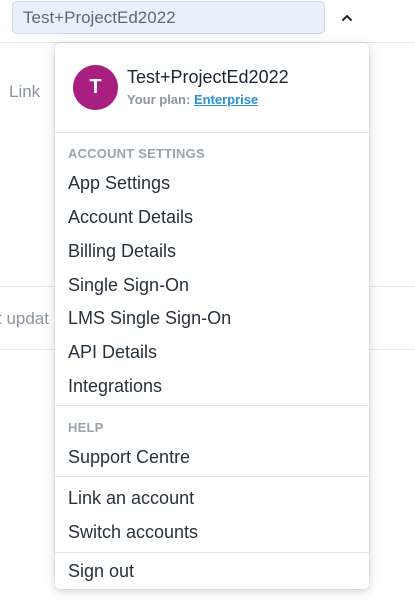 The height and width of the screenshot is (603, 415). Describe the element at coordinates (131, 498) in the screenshot. I see `menu-item-link-an-account: Link an account` at that location.